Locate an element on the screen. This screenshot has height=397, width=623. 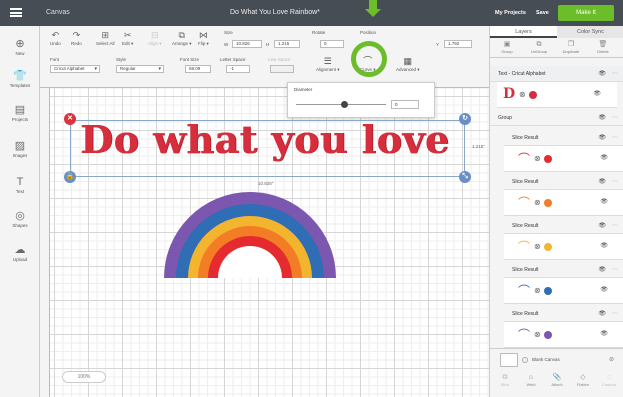
delete-button: 🗑 Delete is located at coordinates (603, 47).